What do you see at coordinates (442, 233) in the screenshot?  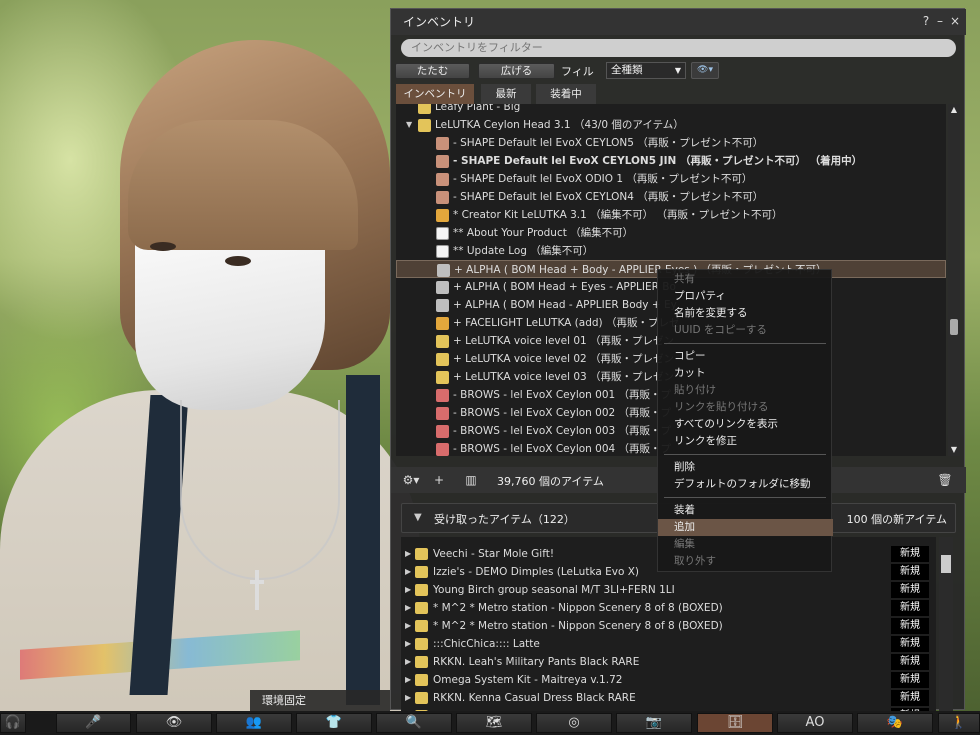 I see `notecard-icon` at bounding box center [442, 233].